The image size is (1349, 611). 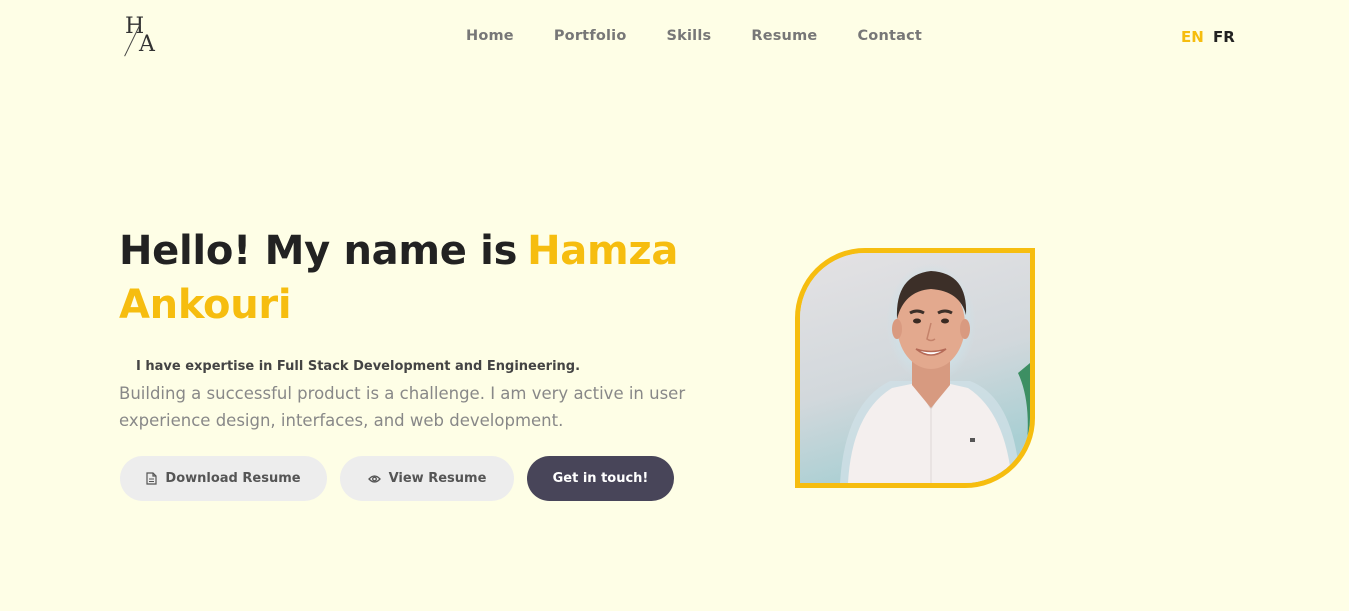 I want to click on download-resume-label: Download Resume, so click(x=233, y=478).